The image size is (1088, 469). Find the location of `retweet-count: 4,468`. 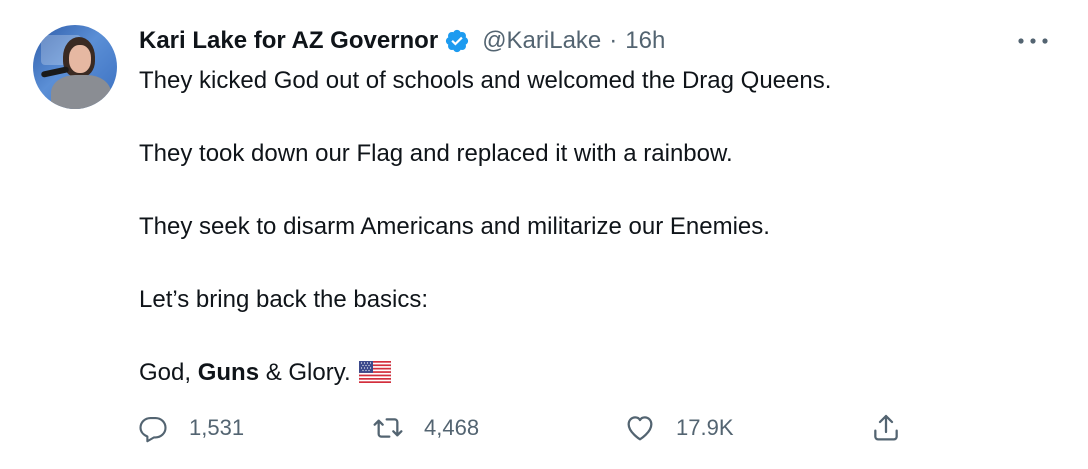

retweet-count: 4,468 is located at coordinates (452, 427).